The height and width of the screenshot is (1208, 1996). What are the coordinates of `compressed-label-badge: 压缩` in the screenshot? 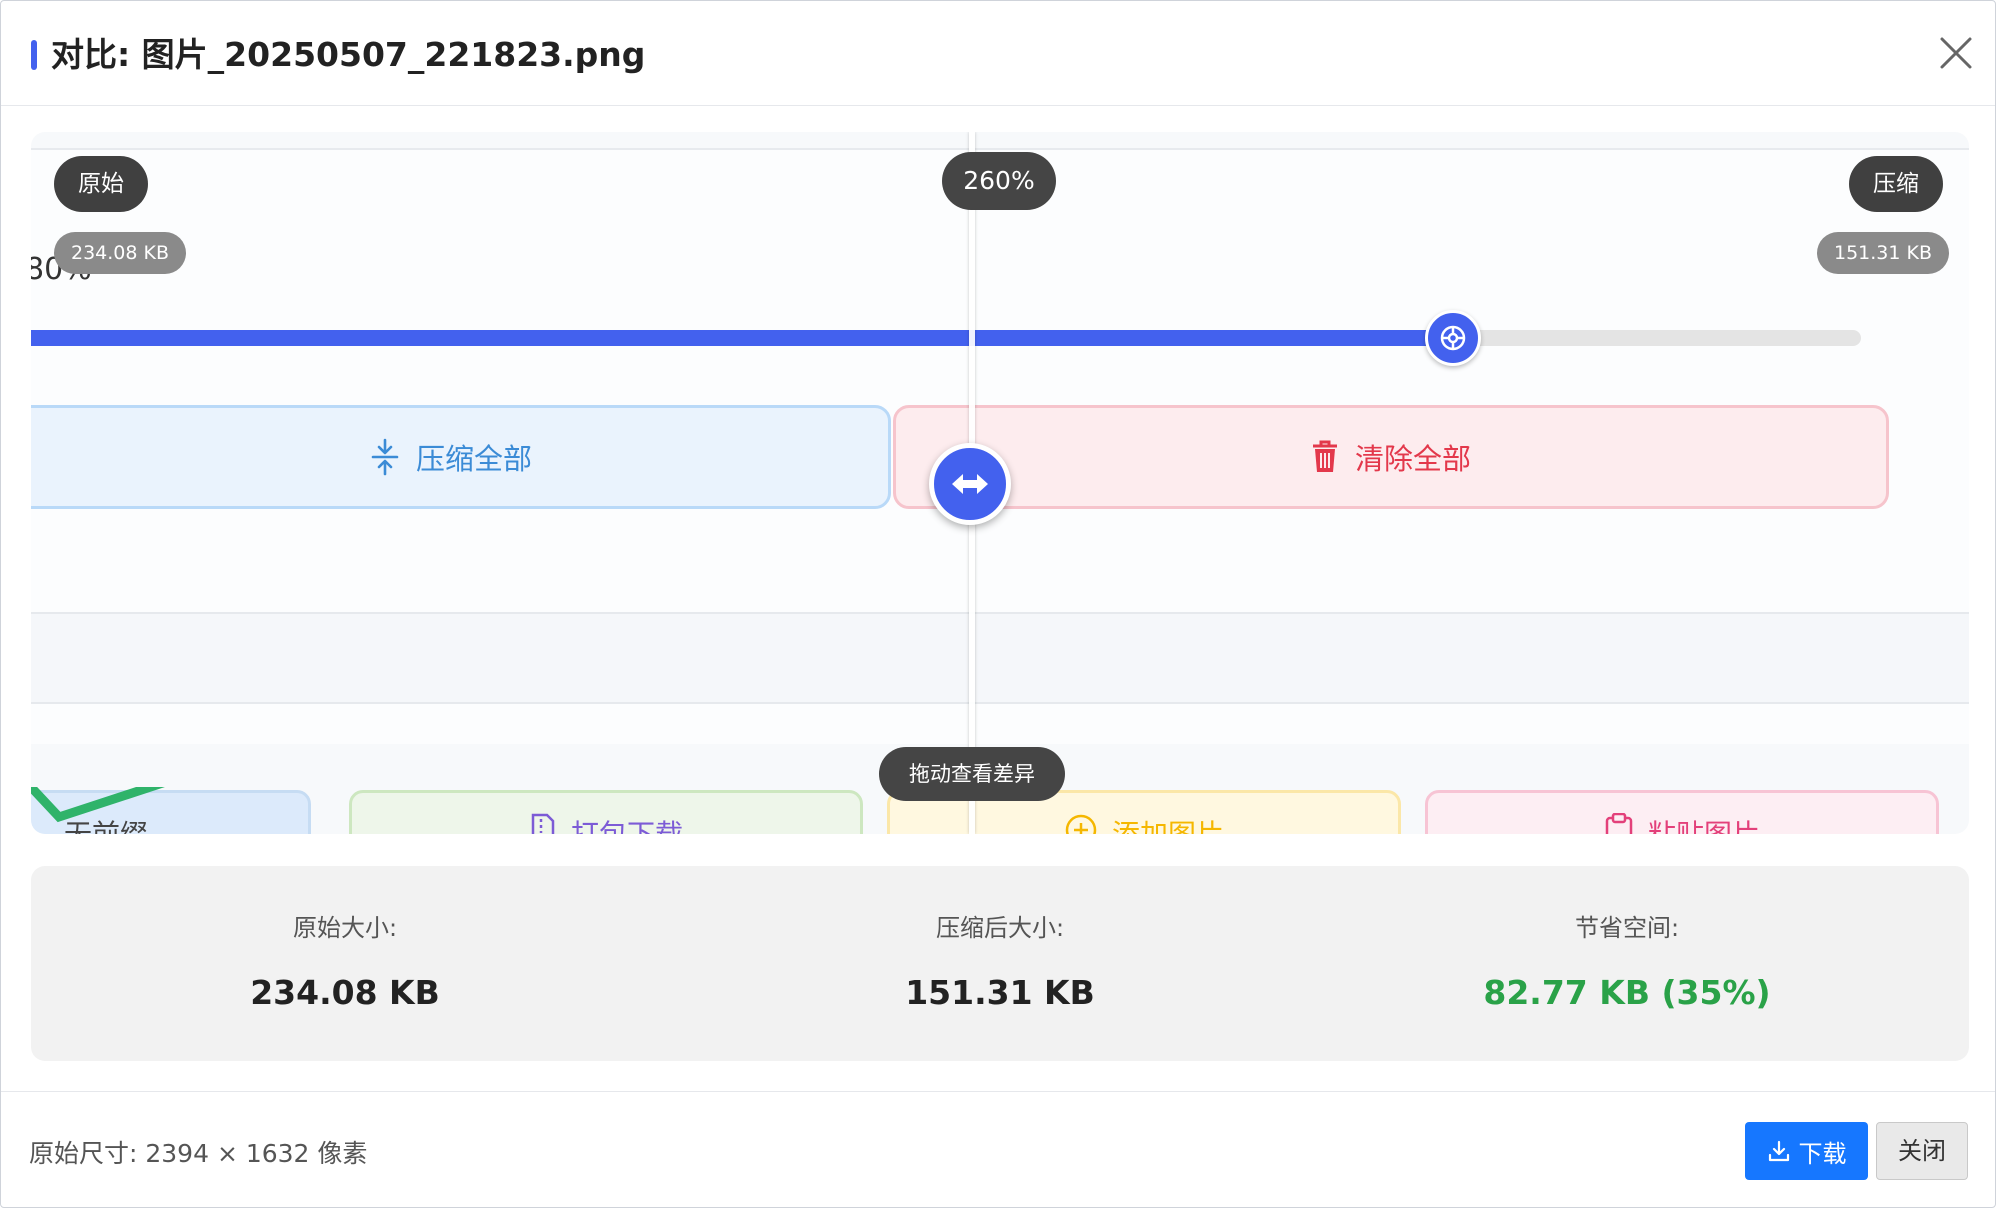 It's located at (1896, 184).